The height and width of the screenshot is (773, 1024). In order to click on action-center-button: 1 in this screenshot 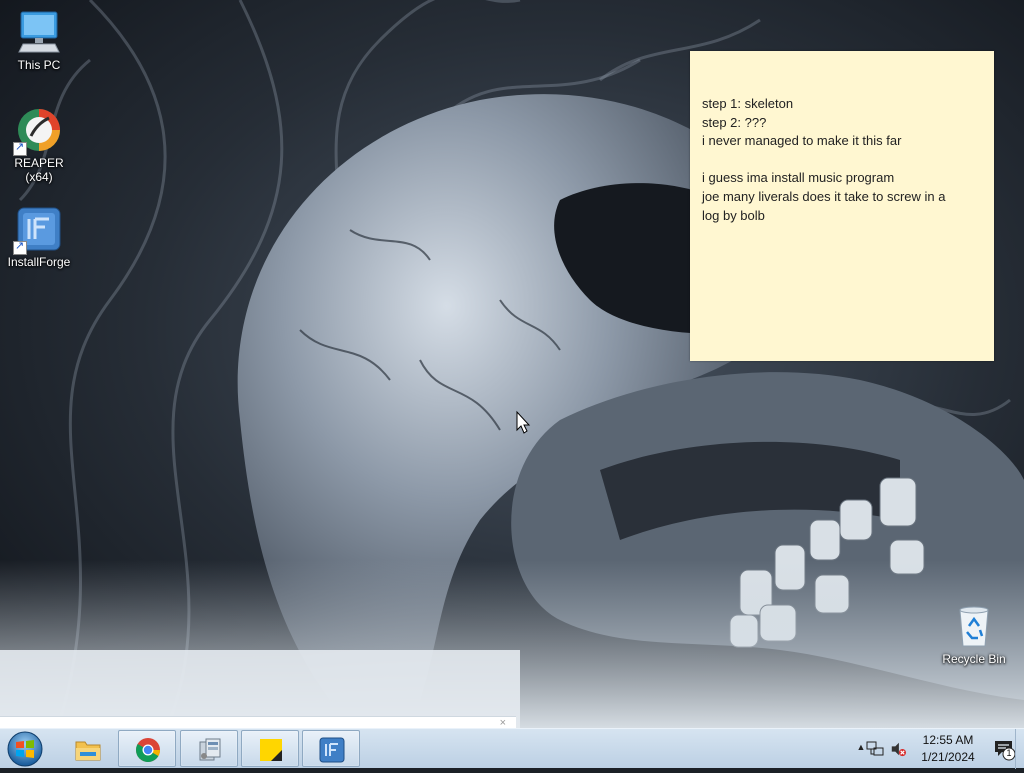, I will do `click(1004, 749)`.